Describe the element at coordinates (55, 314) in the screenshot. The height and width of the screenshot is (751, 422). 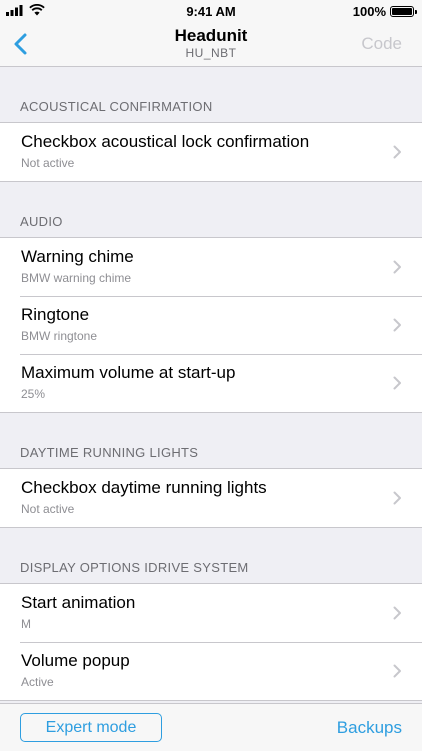
I see `row-title: Ringtone` at that location.